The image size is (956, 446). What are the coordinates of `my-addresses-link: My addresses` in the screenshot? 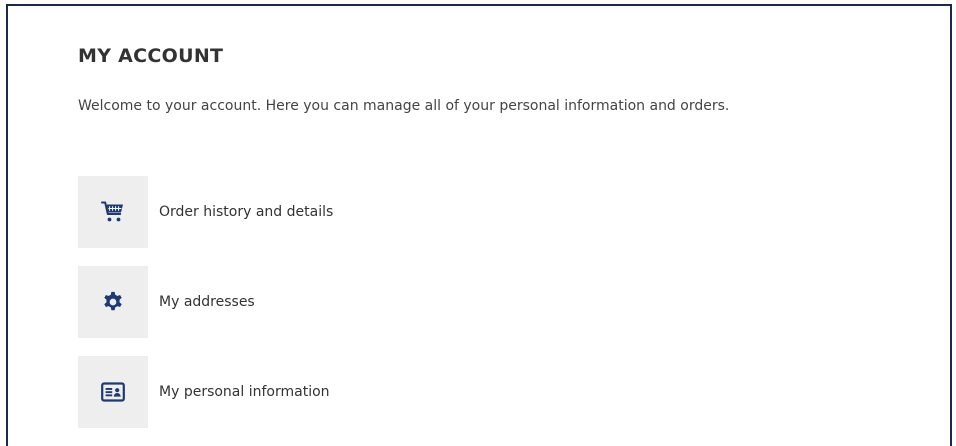 It's located at (166, 302).